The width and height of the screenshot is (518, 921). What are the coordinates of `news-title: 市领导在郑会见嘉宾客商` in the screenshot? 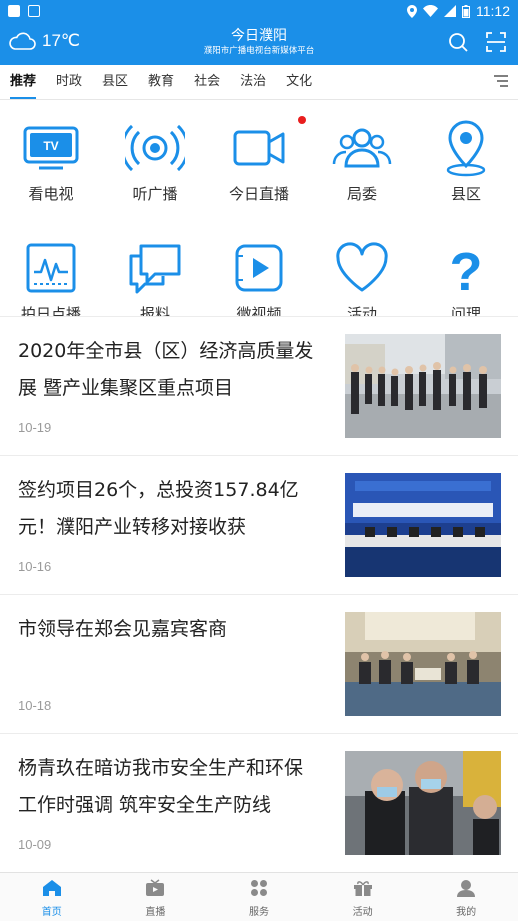 It's located at (123, 629).